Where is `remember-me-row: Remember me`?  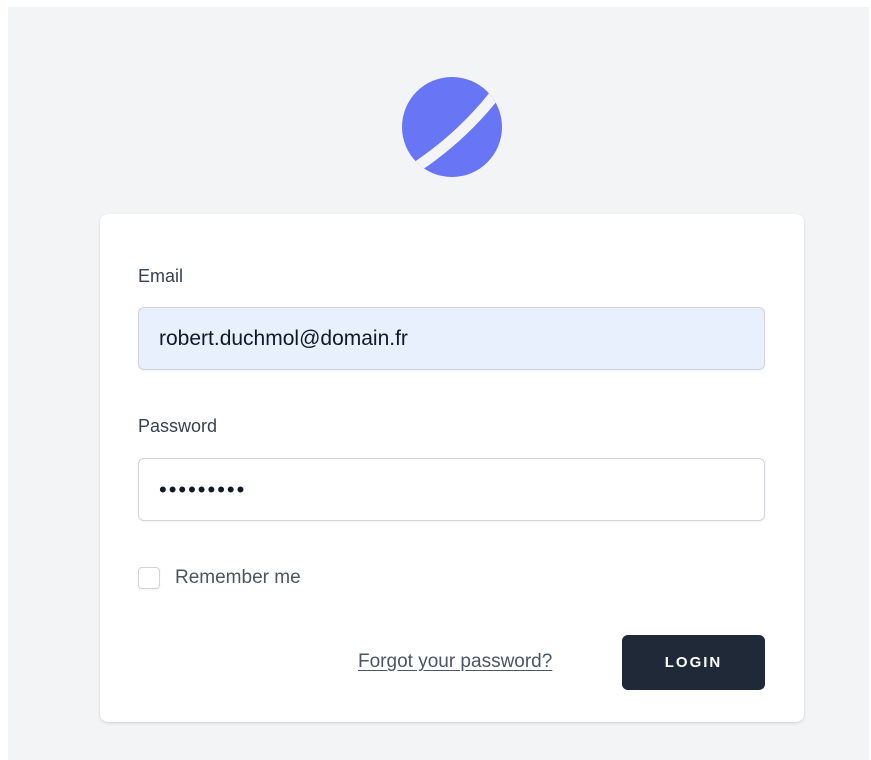 remember-me-row: Remember me is located at coordinates (219, 578).